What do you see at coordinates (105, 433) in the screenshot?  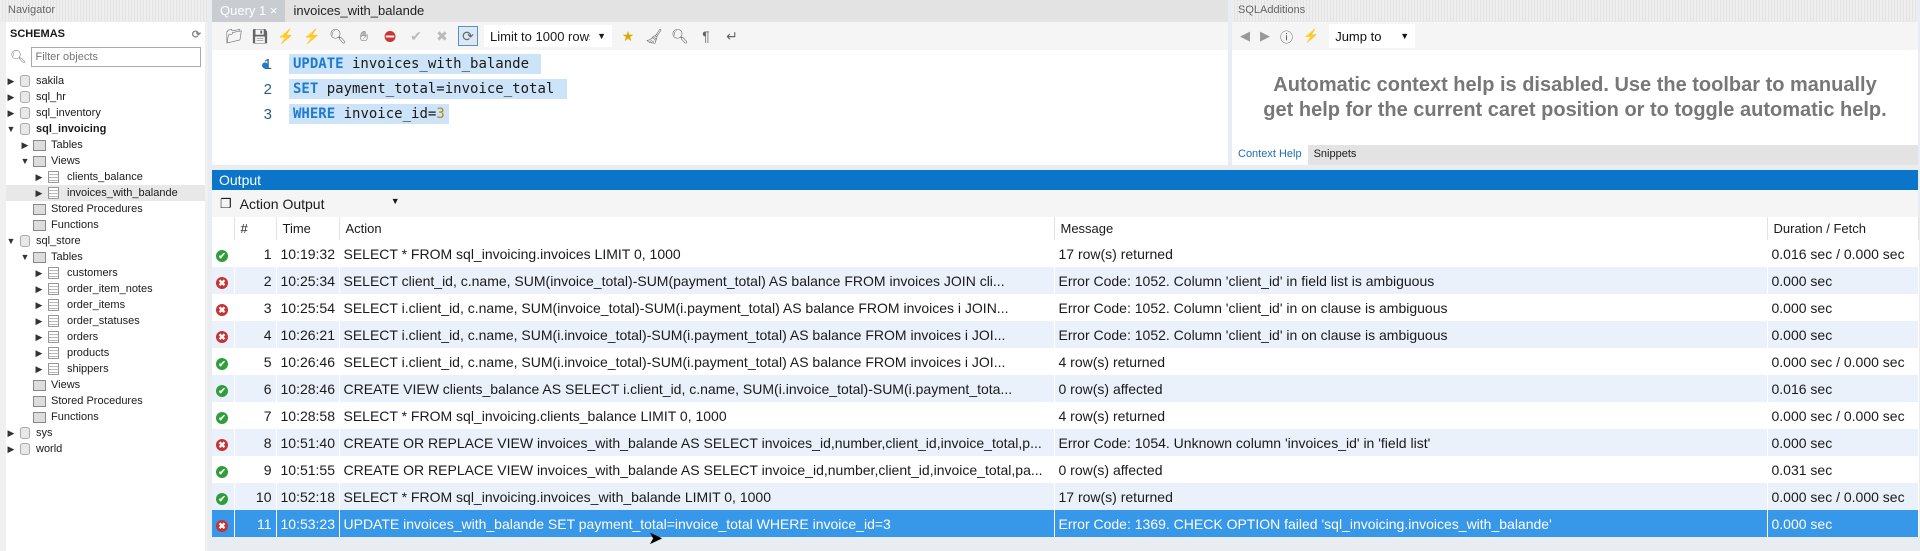 I see `tree-item: ▶ sys` at bounding box center [105, 433].